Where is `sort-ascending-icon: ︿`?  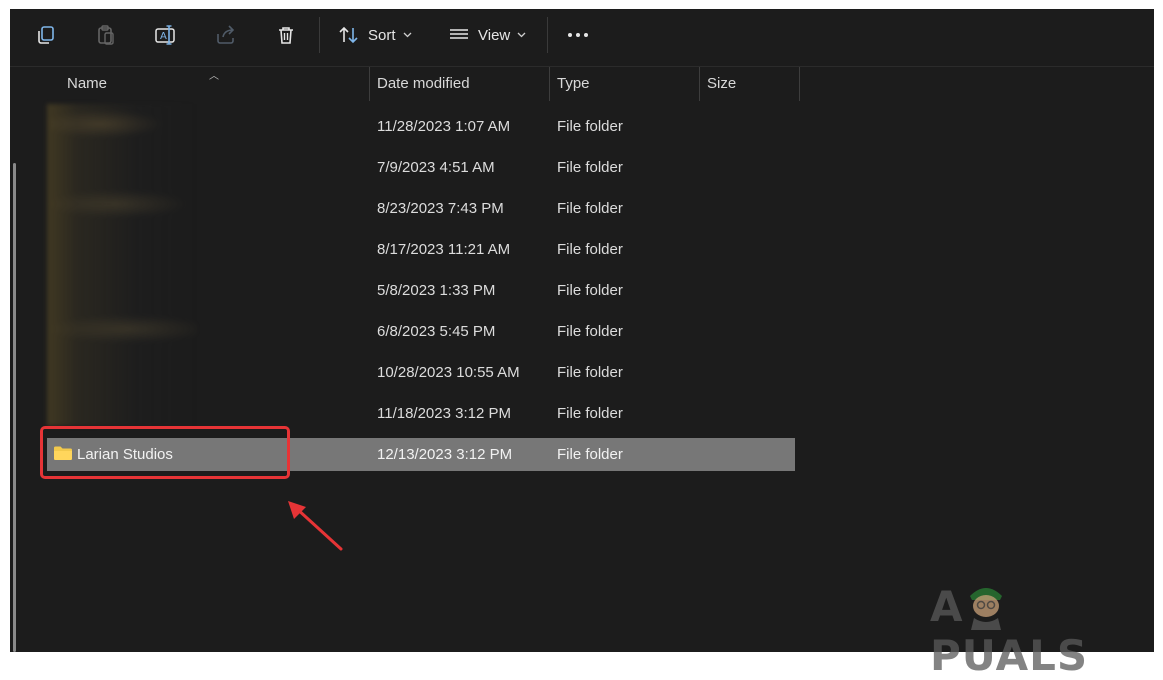
sort-ascending-icon: ︿ is located at coordinates (214, 76).